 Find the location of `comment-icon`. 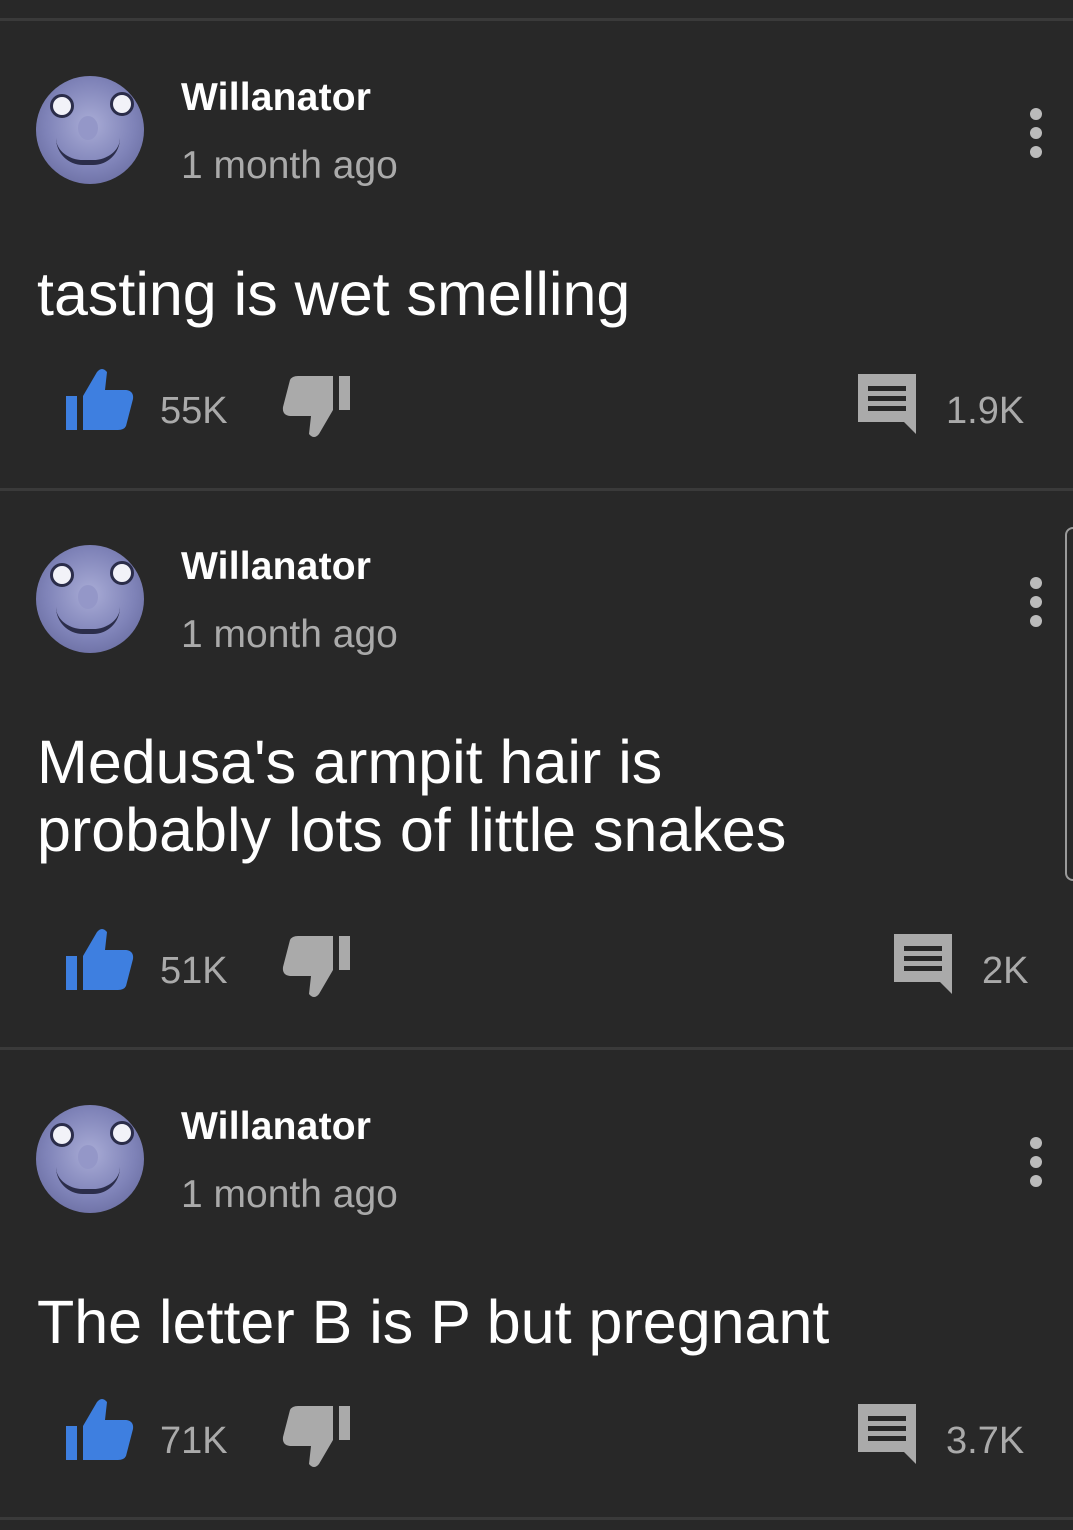

comment-icon is located at coordinates (887, 1433).